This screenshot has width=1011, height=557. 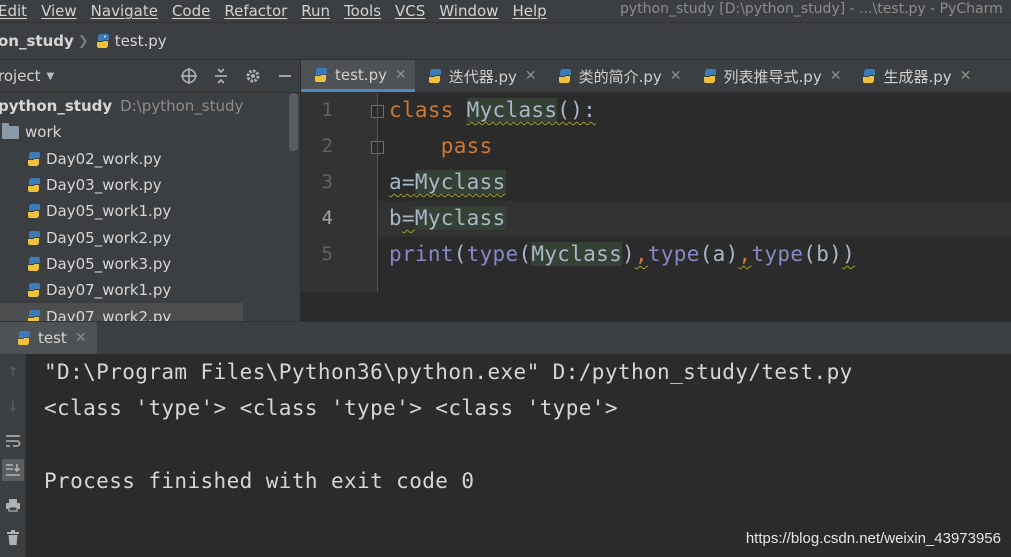 I want to click on tree-folder-work: work, so click(x=150, y=132).